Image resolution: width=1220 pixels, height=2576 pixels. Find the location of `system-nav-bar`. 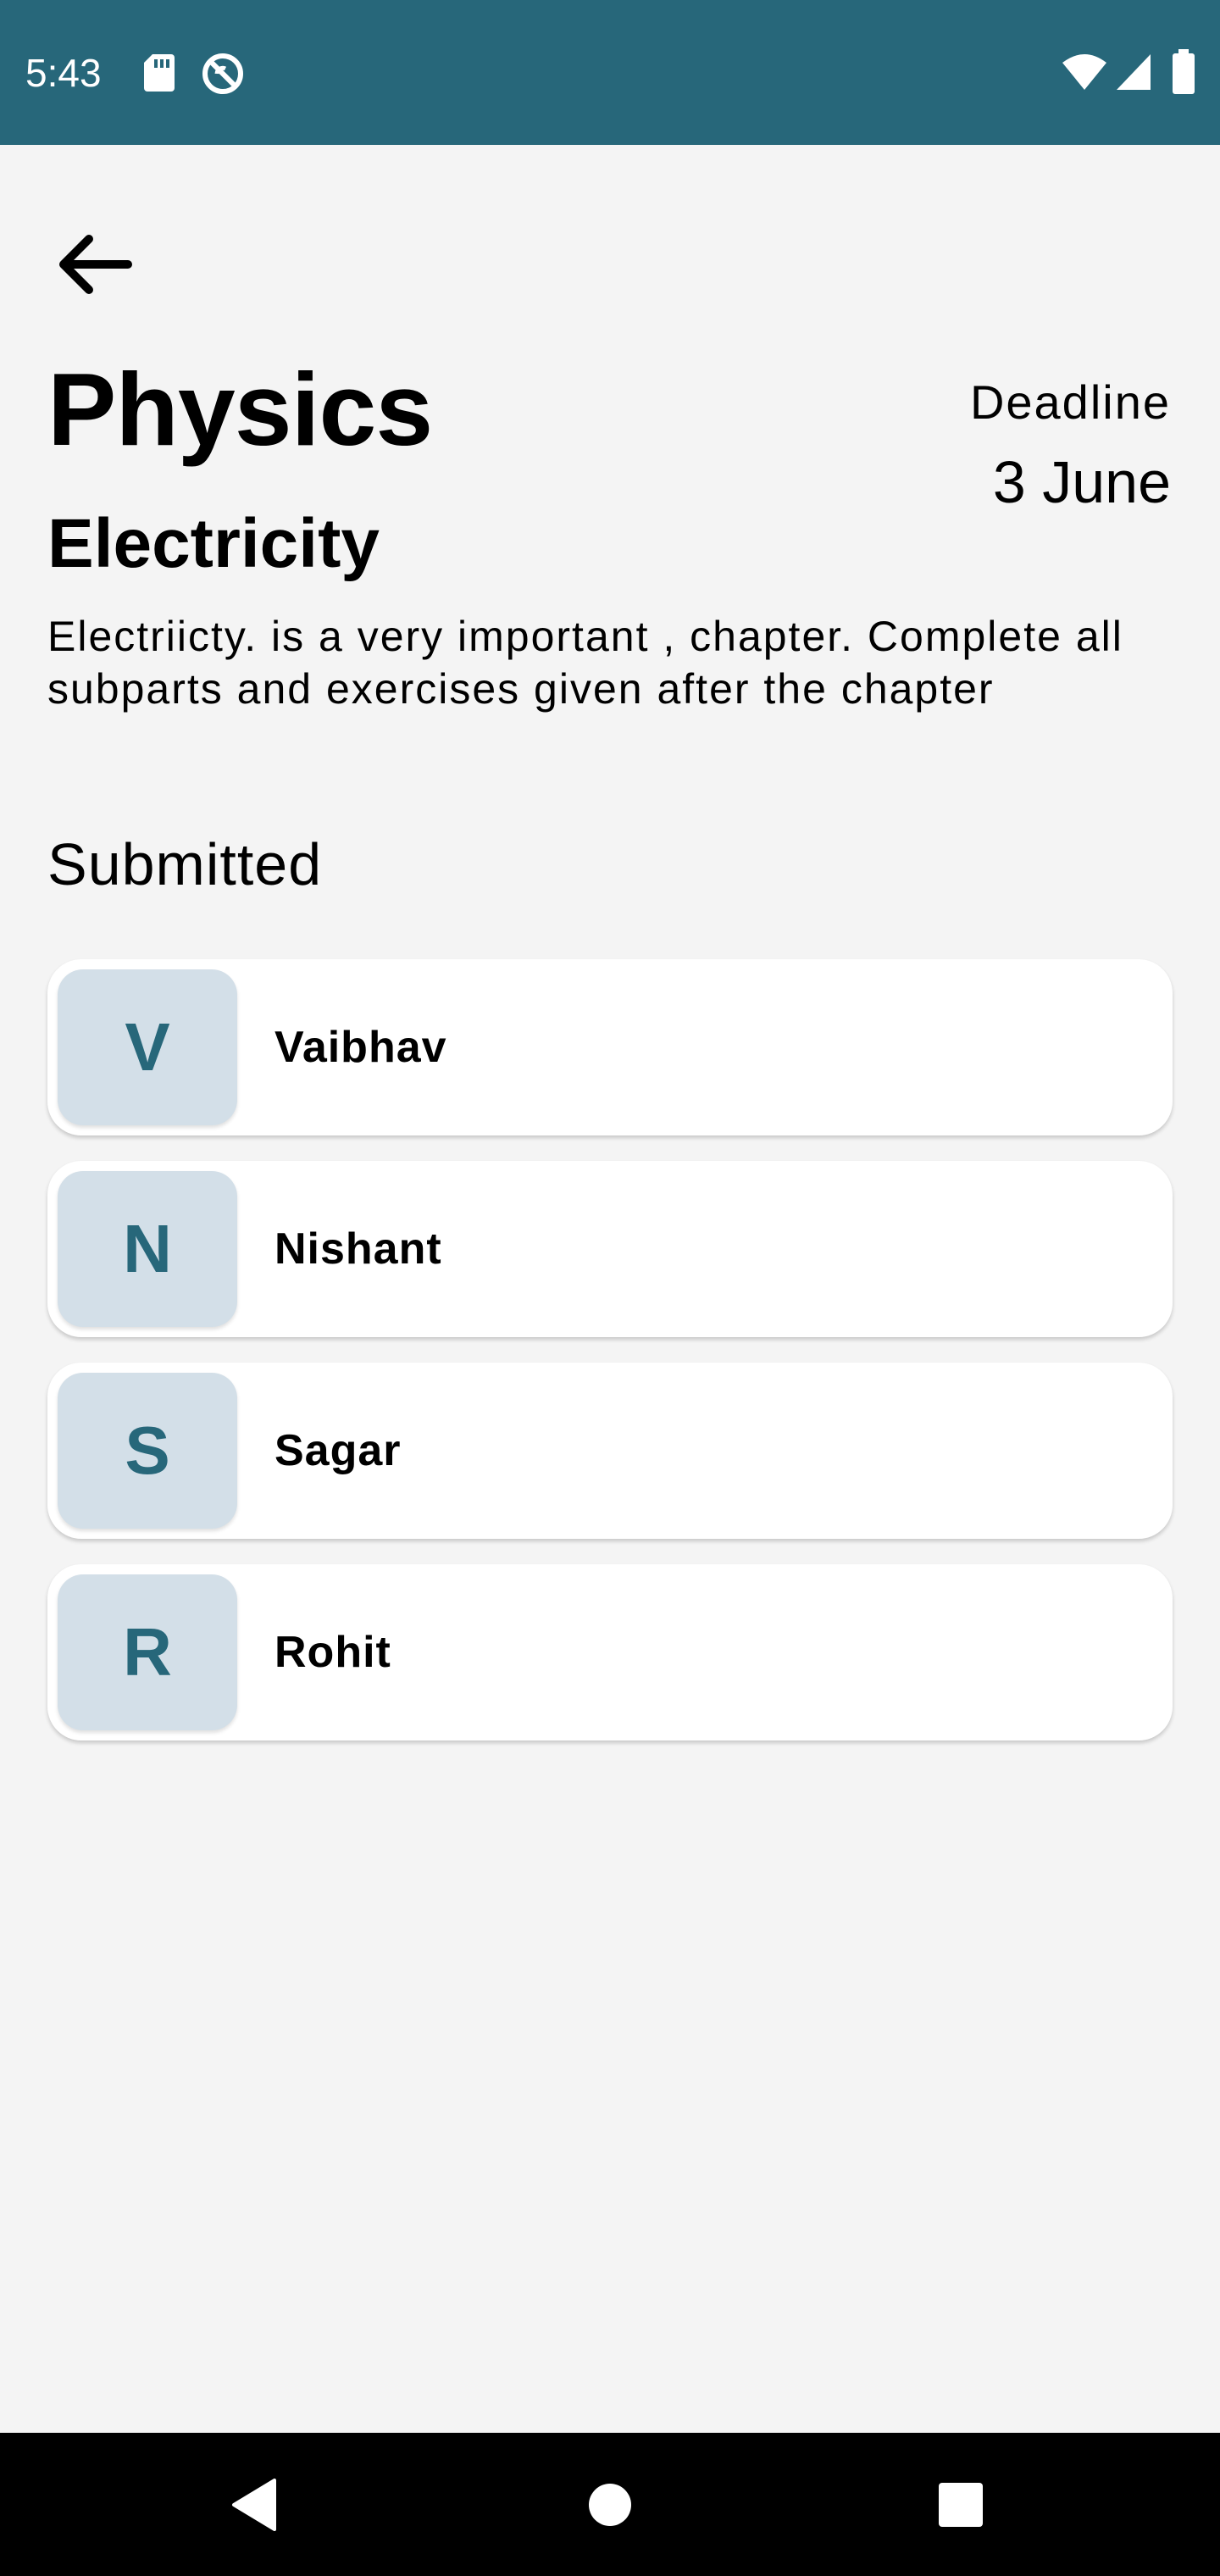

system-nav-bar is located at coordinates (610, 2504).